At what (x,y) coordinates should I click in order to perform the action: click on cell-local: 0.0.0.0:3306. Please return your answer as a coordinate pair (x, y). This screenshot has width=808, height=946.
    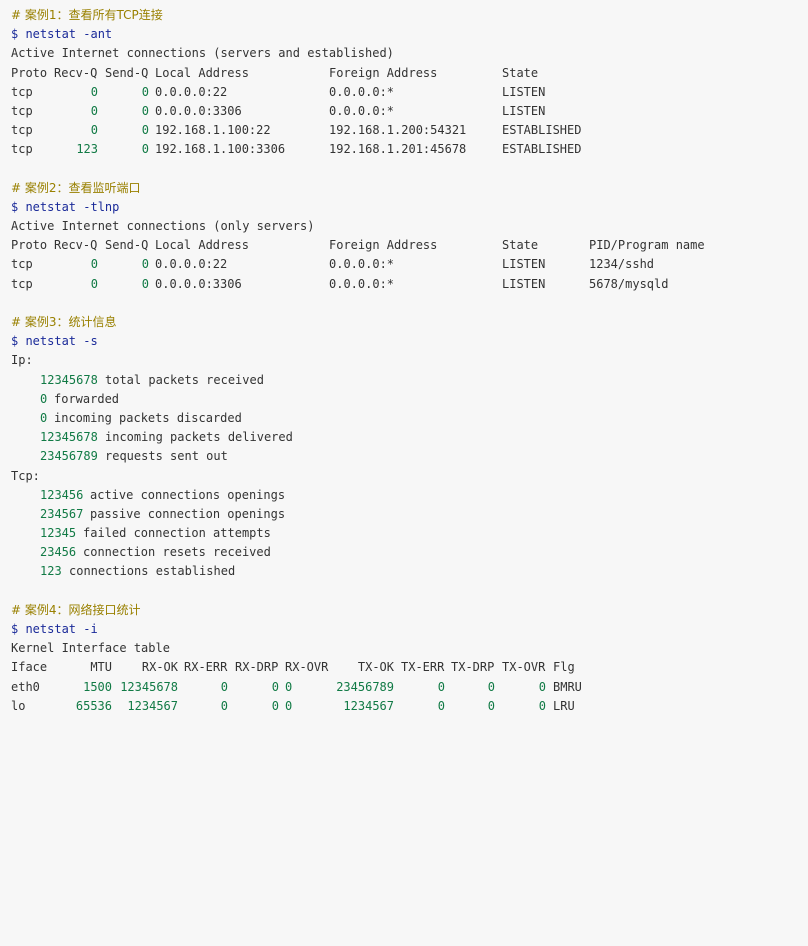
    Looking at the image, I should click on (198, 110).